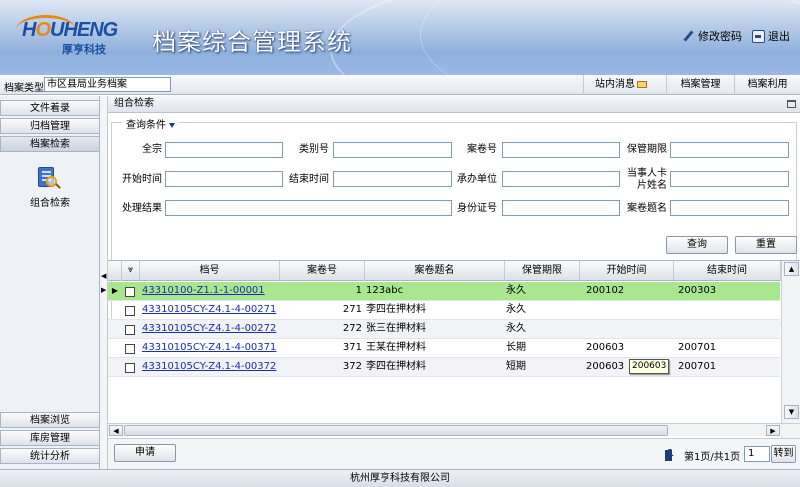  I want to click on baoguanqixian-input, so click(729, 150).